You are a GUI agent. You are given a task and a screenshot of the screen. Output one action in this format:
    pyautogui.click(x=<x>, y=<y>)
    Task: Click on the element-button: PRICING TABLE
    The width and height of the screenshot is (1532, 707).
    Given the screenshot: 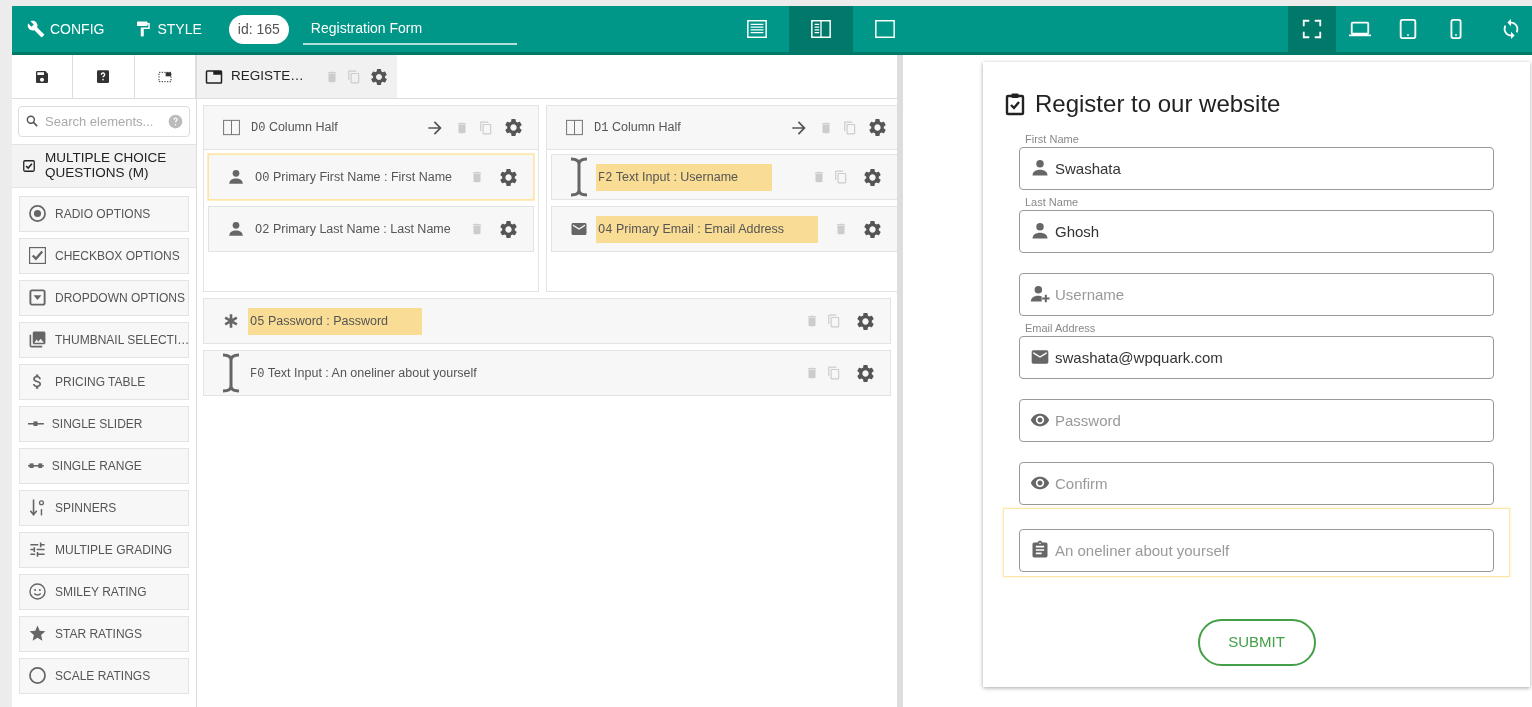 What is the action you would take?
    pyautogui.click(x=104, y=381)
    